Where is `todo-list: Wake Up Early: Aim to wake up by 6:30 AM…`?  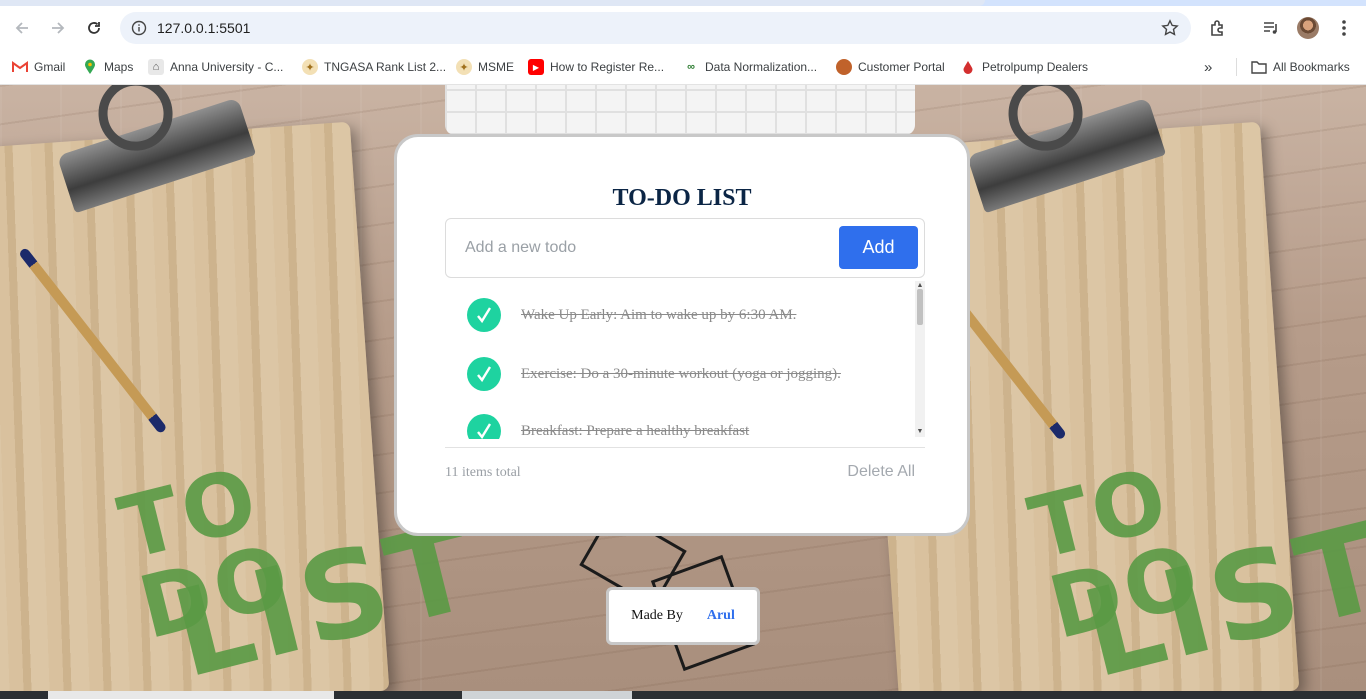 todo-list: Wake Up Early: Aim to wake up by 6:30 AM… is located at coordinates (685, 360).